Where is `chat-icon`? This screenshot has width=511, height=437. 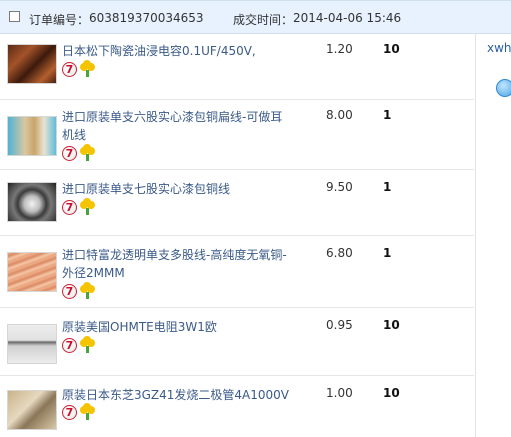
chat-icon is located at coordinates (503, 88).